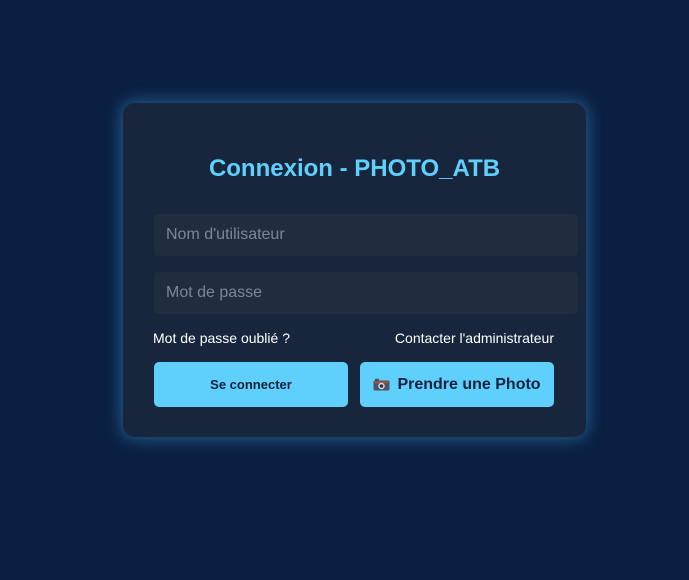  Describe the element at coordinates (474, 338) in the screenshot. I see `contact-admin-link: Contacter l'administrateur` at that location.